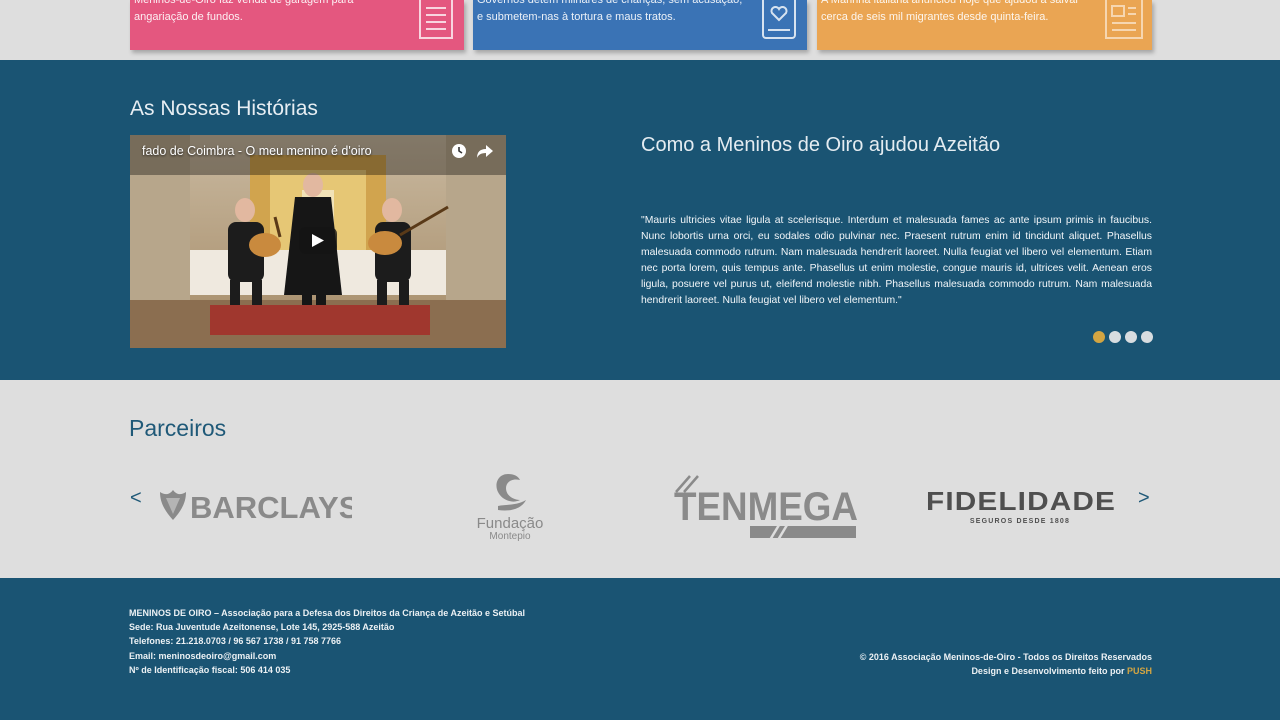 The image size is (1280, 720). I want to click on footer-credit-text: Design e Desenvolvimento feito por, so click(1048, 671).